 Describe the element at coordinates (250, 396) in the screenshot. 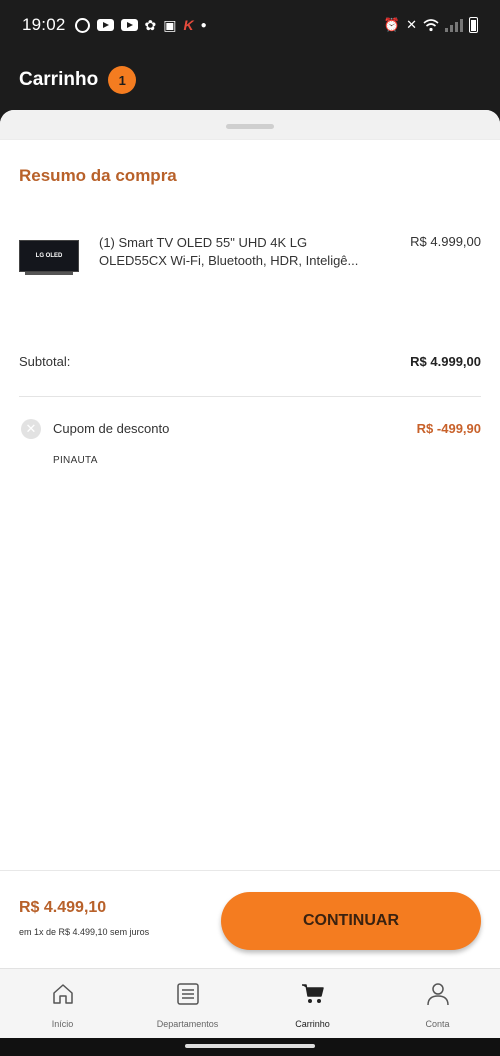

I see `divider` at that location.